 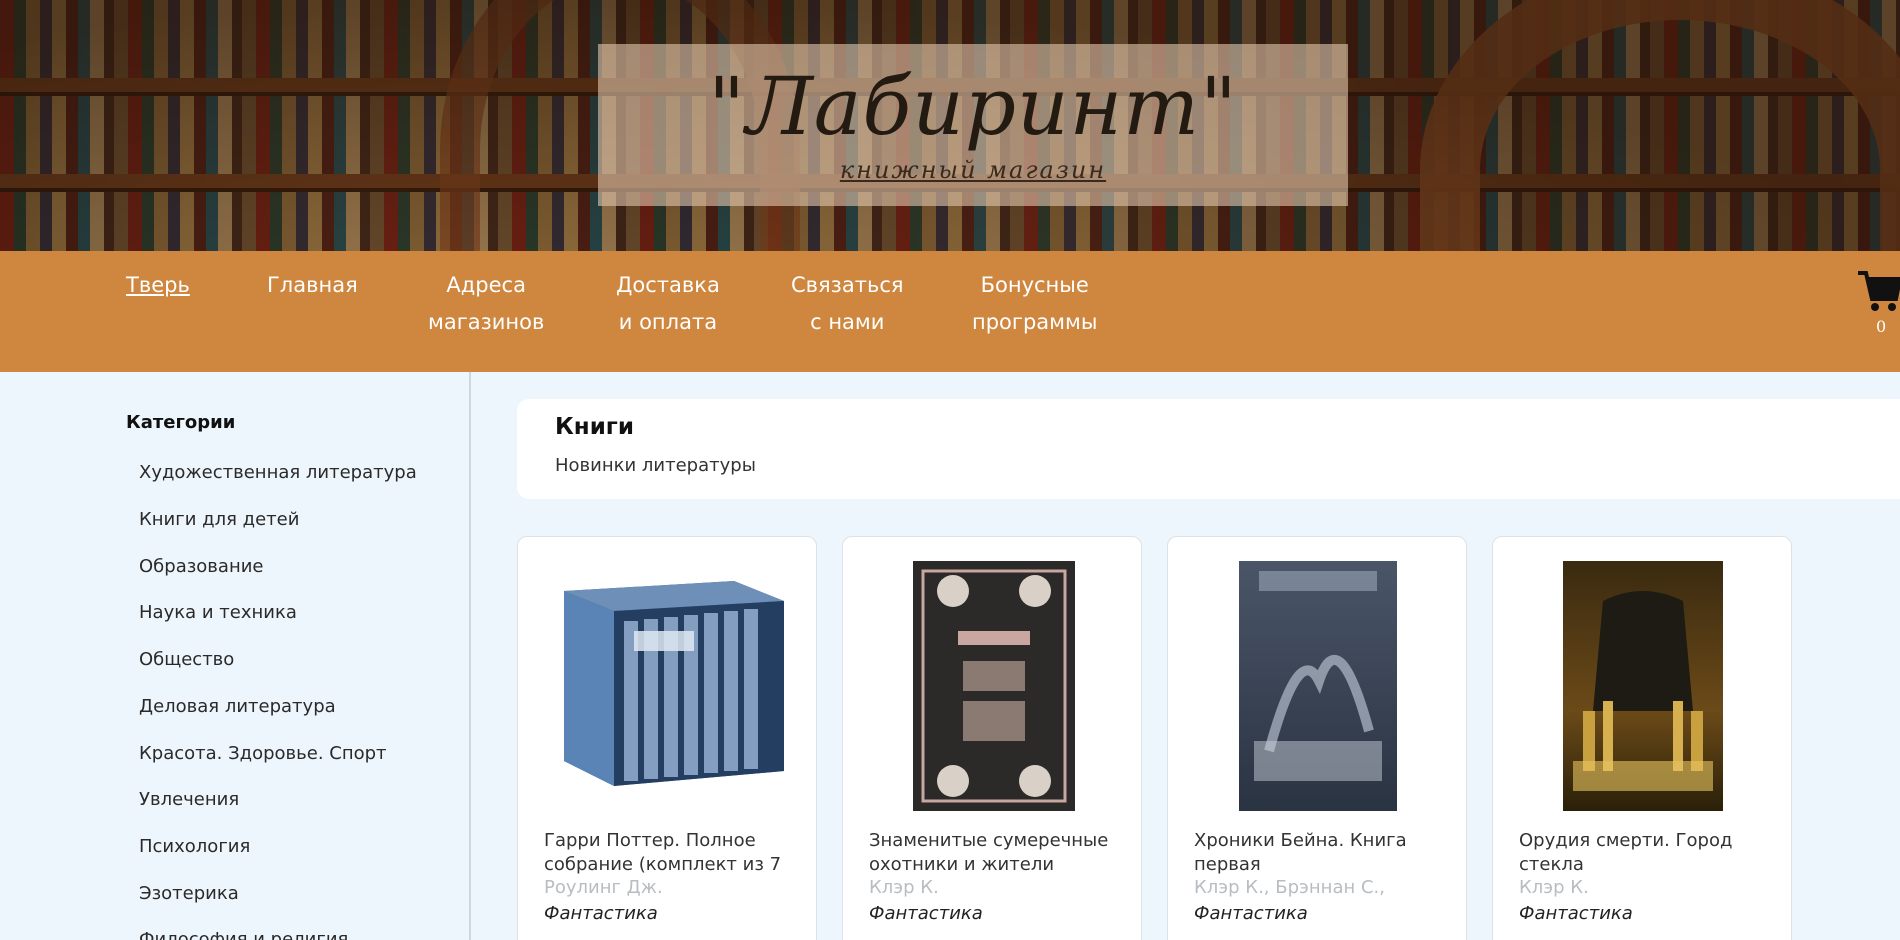 What do you see at coordinates (603, 887) in the screenshot?
I see `book-author: Роулинг Дж.` at bounding box center [603, 887].